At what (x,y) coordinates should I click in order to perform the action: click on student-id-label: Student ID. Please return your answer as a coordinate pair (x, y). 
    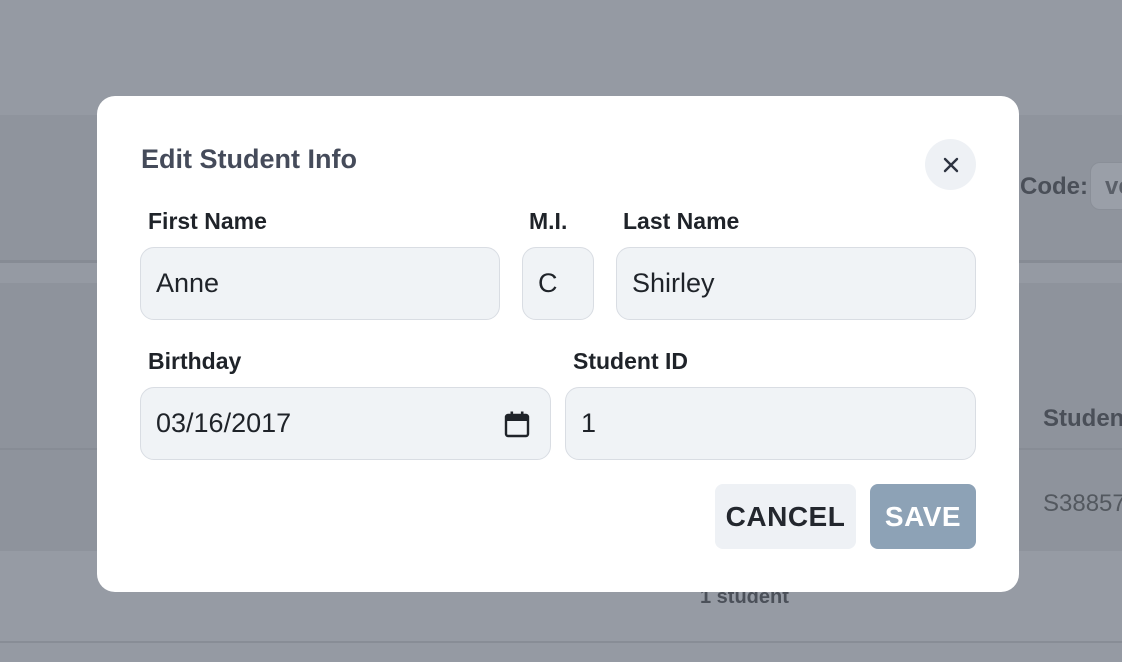
    Looking at the image, I should click on (630, 361).